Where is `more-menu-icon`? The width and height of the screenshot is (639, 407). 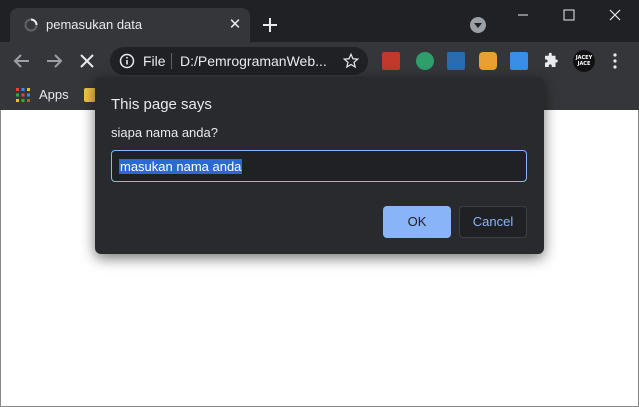 more-menu-icon is located at coordinates (615, 61).